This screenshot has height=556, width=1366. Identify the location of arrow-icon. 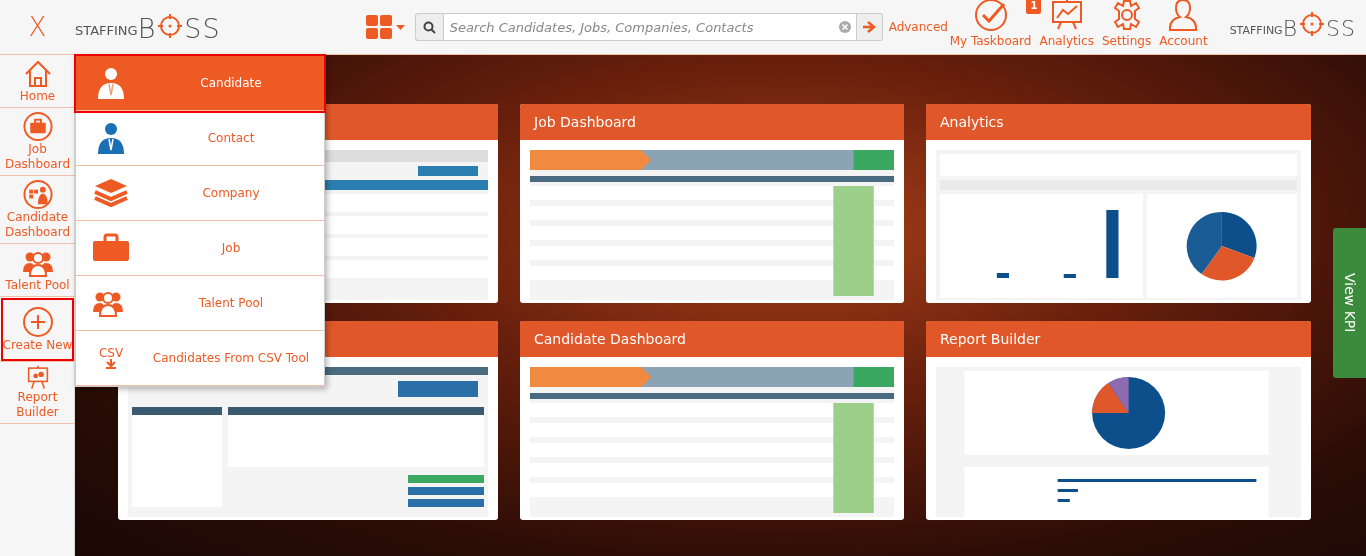
(869, 27).